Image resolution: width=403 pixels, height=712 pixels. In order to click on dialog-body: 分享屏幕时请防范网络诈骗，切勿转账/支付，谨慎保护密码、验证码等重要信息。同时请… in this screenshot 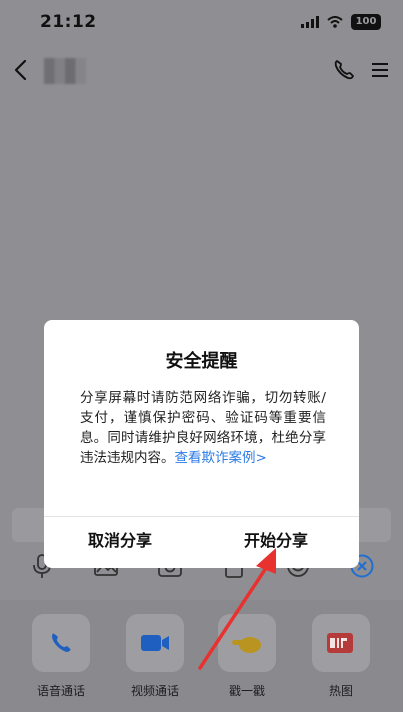, I will do `click(203, 428)`.